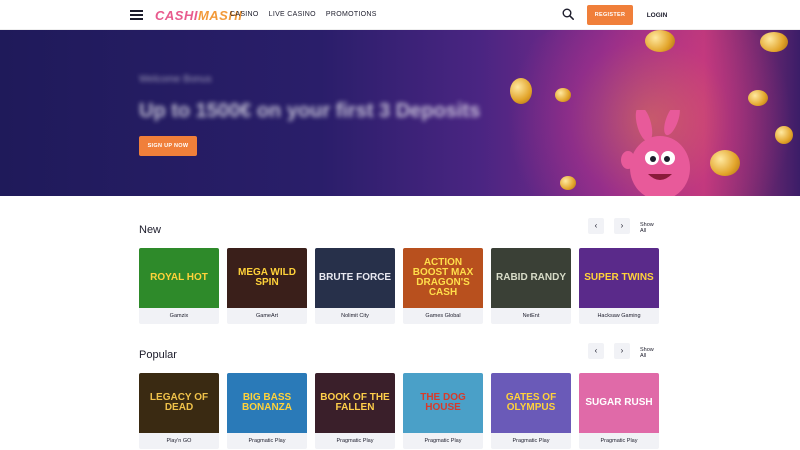 This screenshot has height=450, width=800. I want to click on game-thumbnail: RABID RANDY, so click(531, 278).